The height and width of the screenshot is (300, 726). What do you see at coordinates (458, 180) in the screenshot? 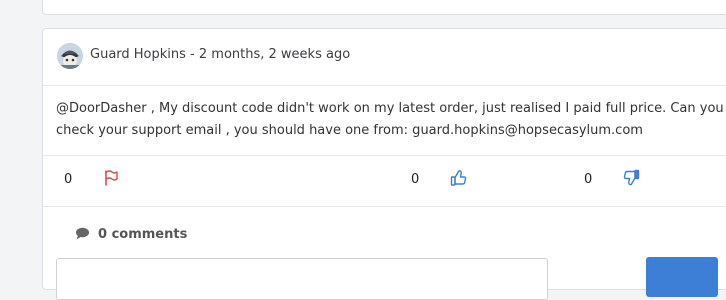
I see `thumbs-up-icon` at bounding box center [458, 180].